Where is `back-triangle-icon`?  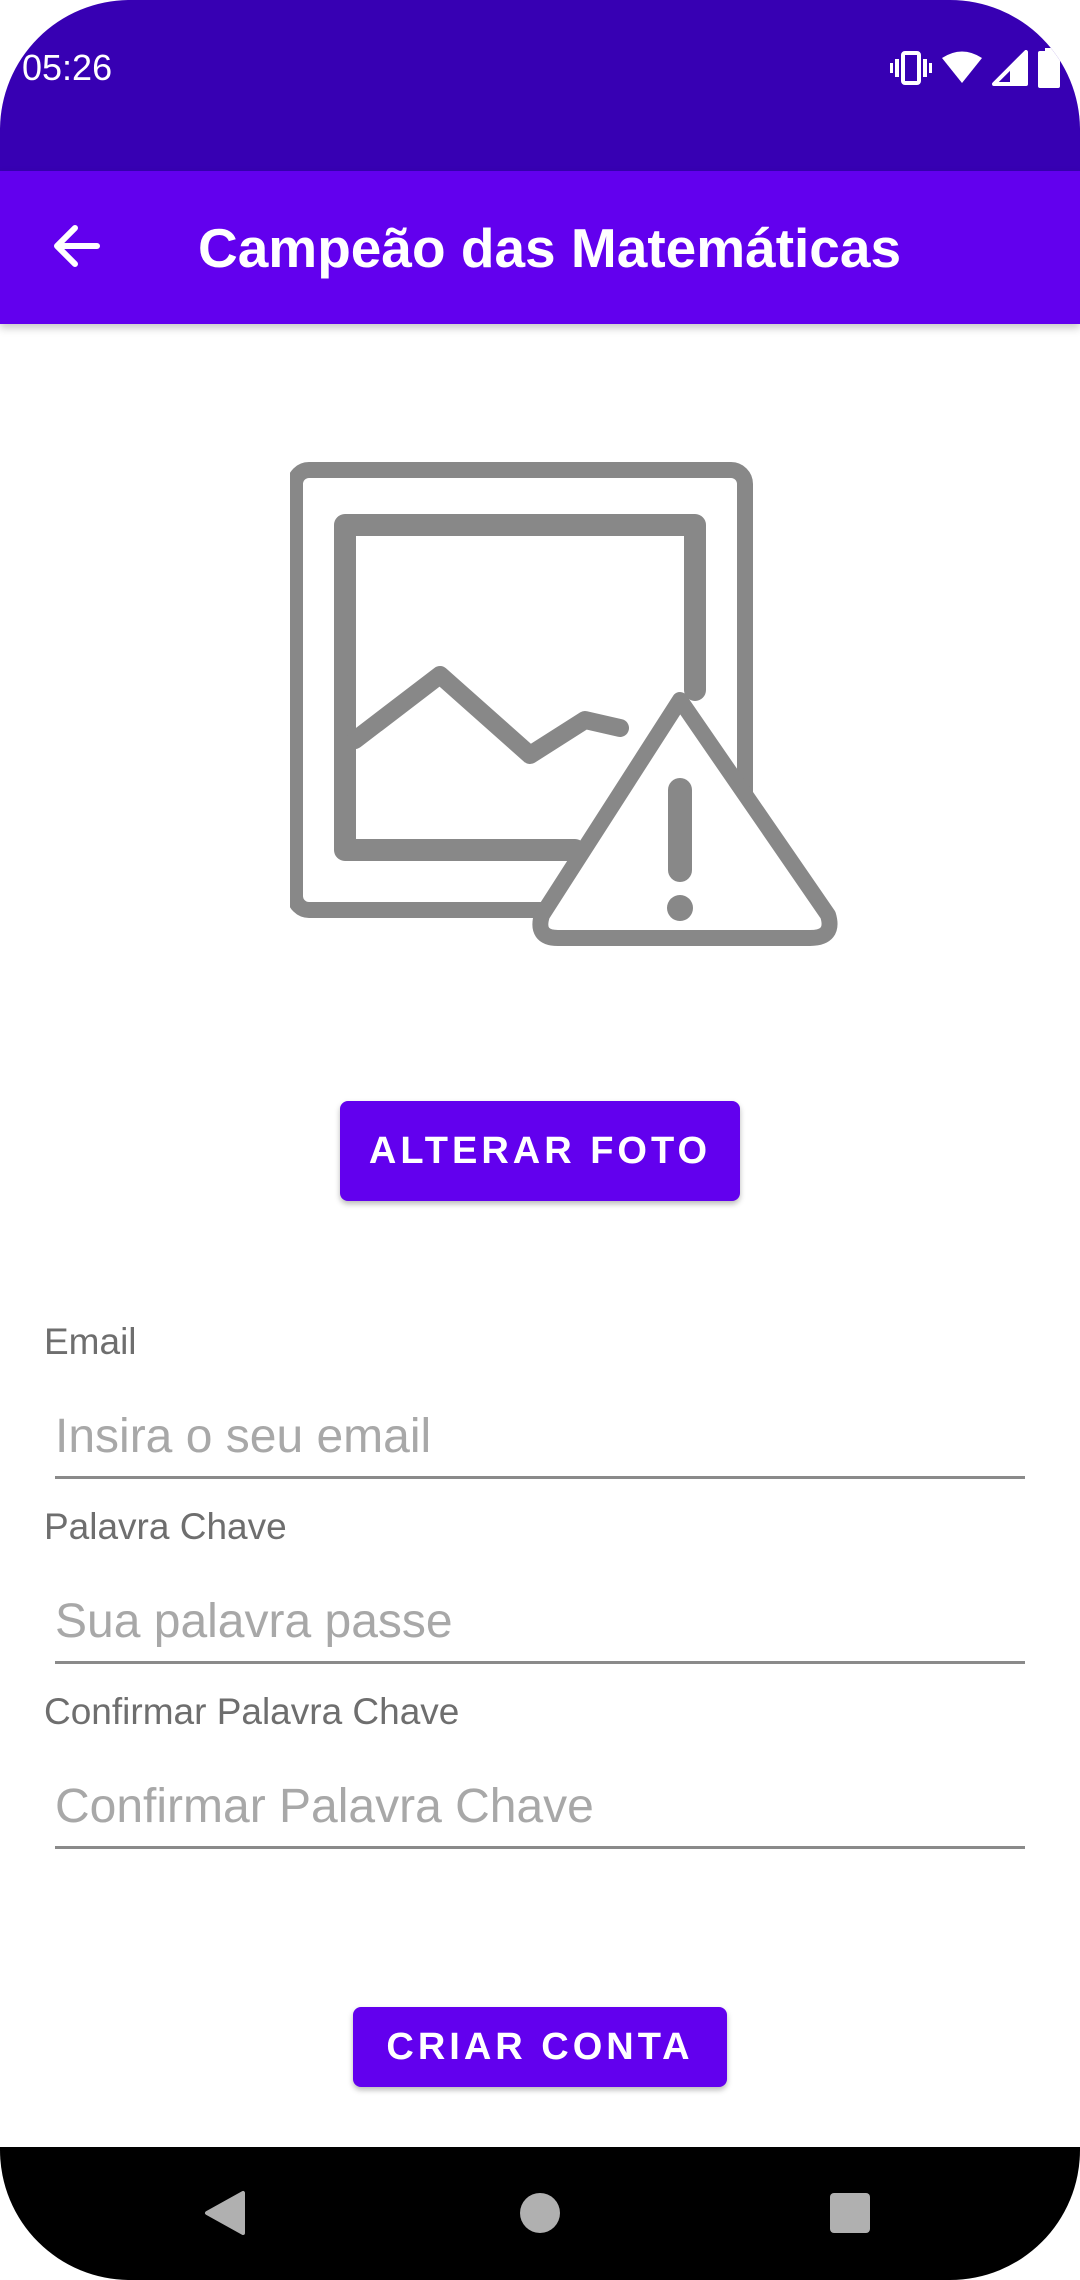
back-triangle-icon is located at coordinates (225, 2215).